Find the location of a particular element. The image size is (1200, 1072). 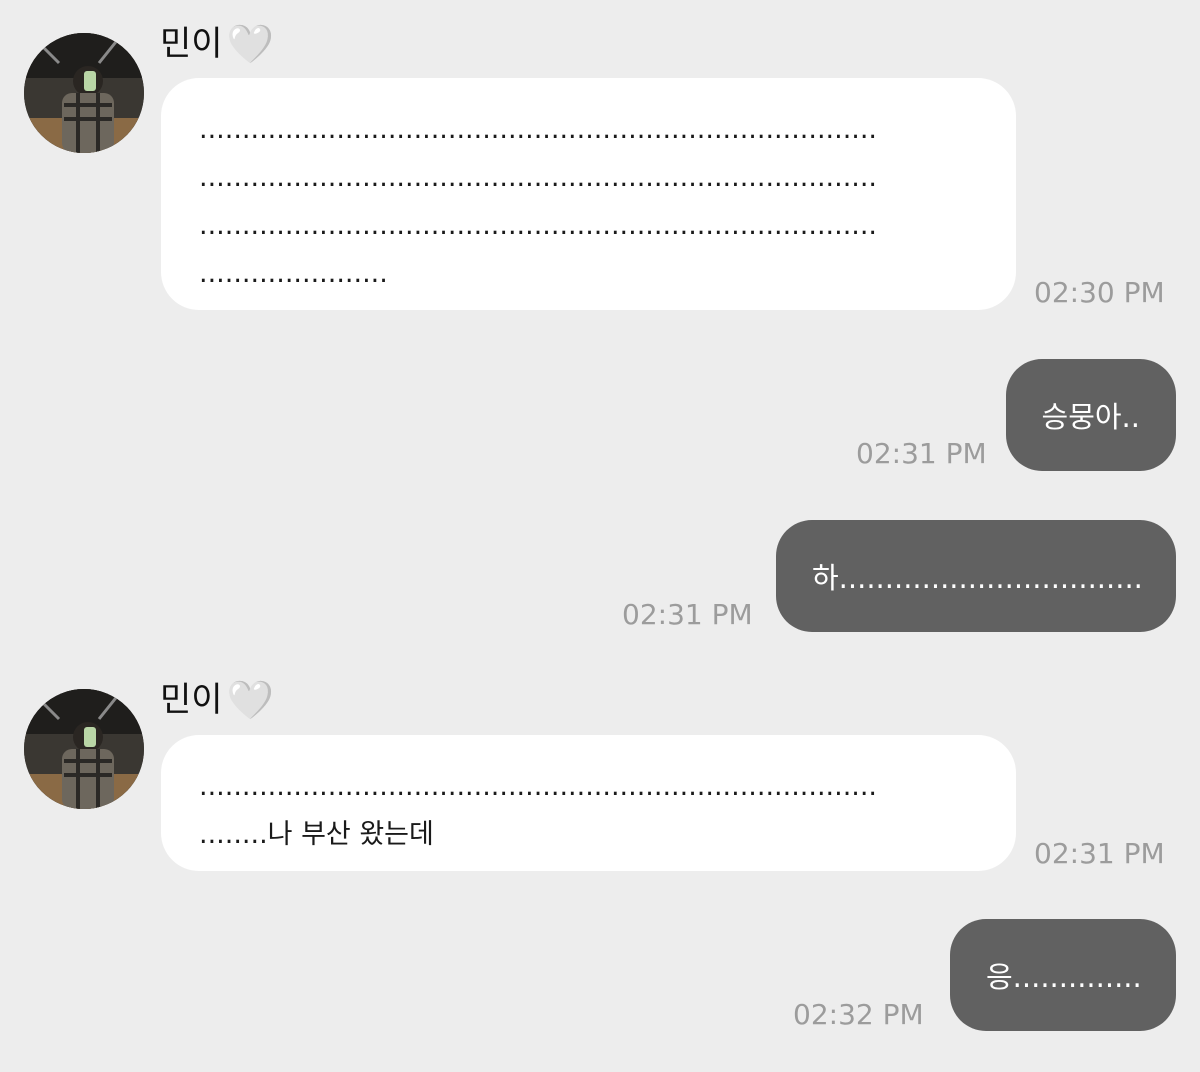

outgoing-message-bubble: 승뭉아.. is located at coordinates (1090, 415).